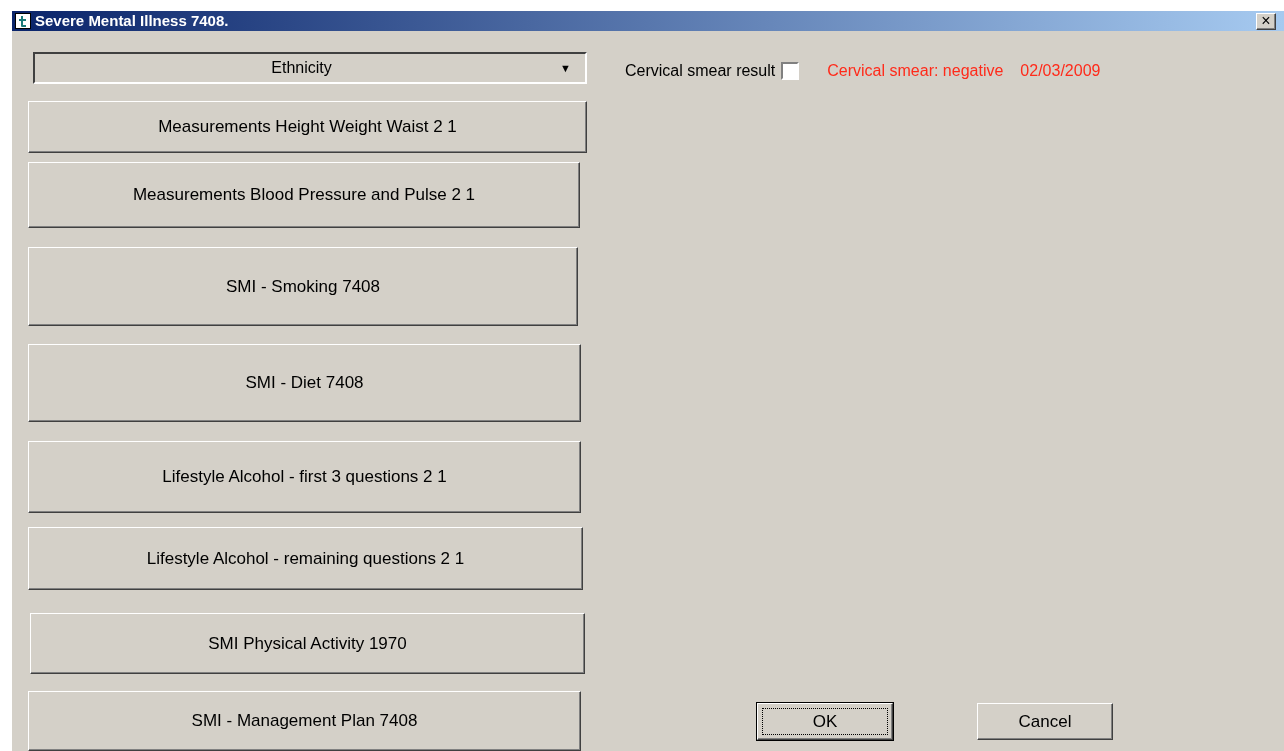  Describe the element at coordinates (565, 68) in the screenshot. I see `caret-icon: ▼` at that location.